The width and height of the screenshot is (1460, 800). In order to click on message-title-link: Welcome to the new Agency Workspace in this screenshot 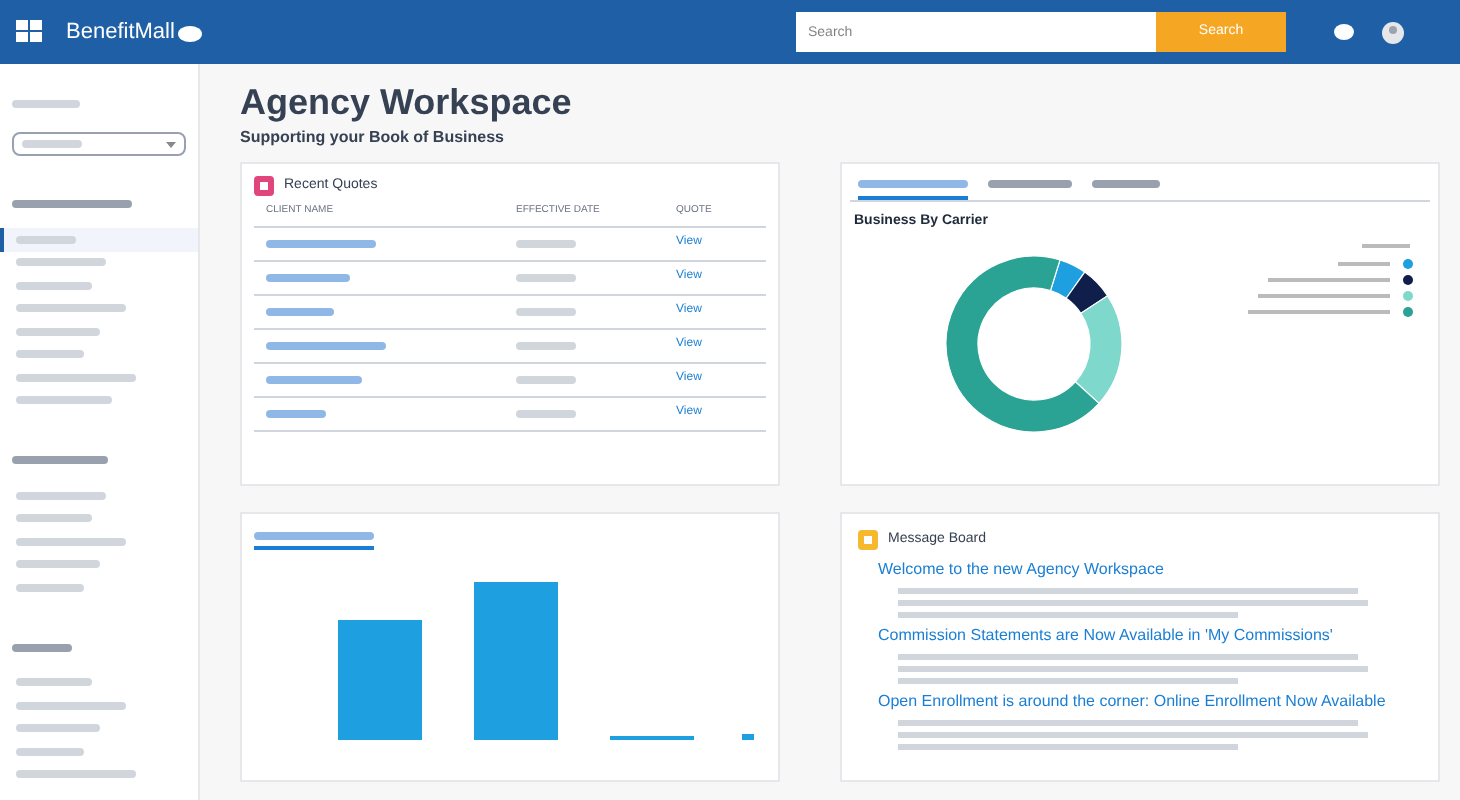, I will do `click(1150, 570)`.